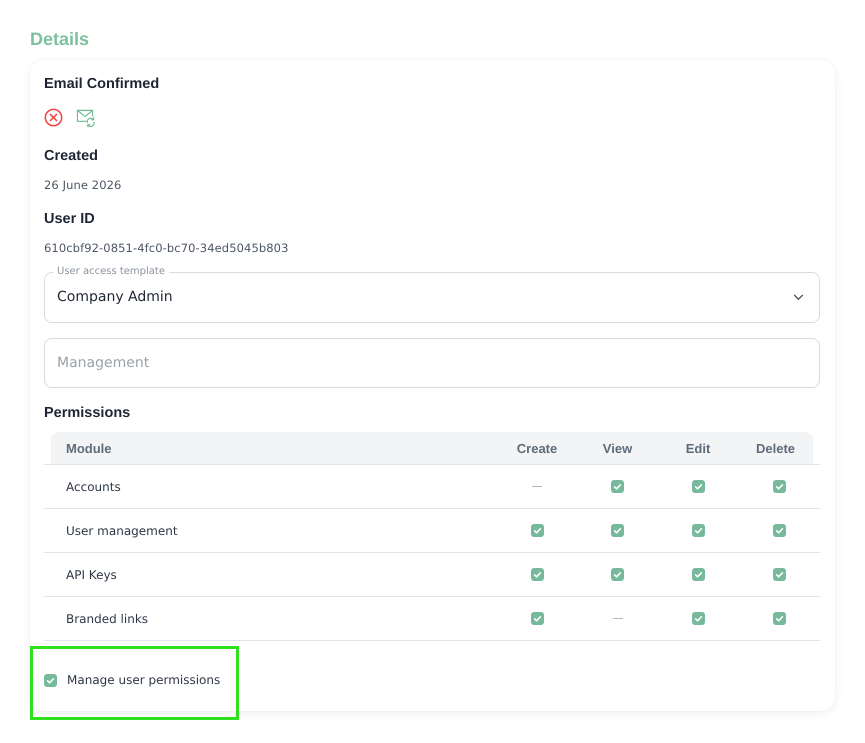 This screenshot has width=865, height=743. What do you see at coordinates (107, 619) in the screenshot?
I see `module-name: Branded links` at bounding box center [107, 619].